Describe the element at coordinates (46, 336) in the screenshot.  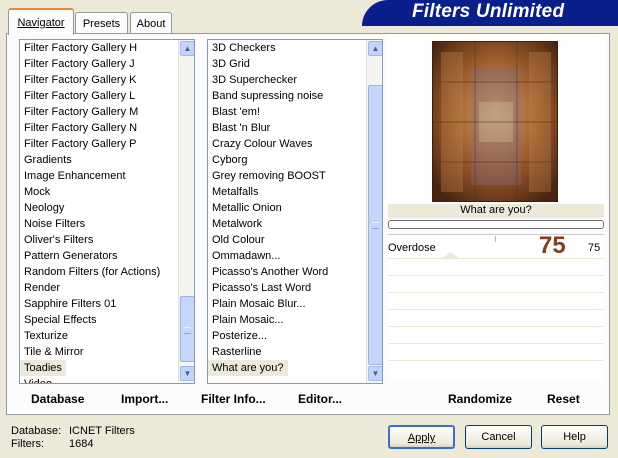
I see `list-item-label: Texturize` at that location.